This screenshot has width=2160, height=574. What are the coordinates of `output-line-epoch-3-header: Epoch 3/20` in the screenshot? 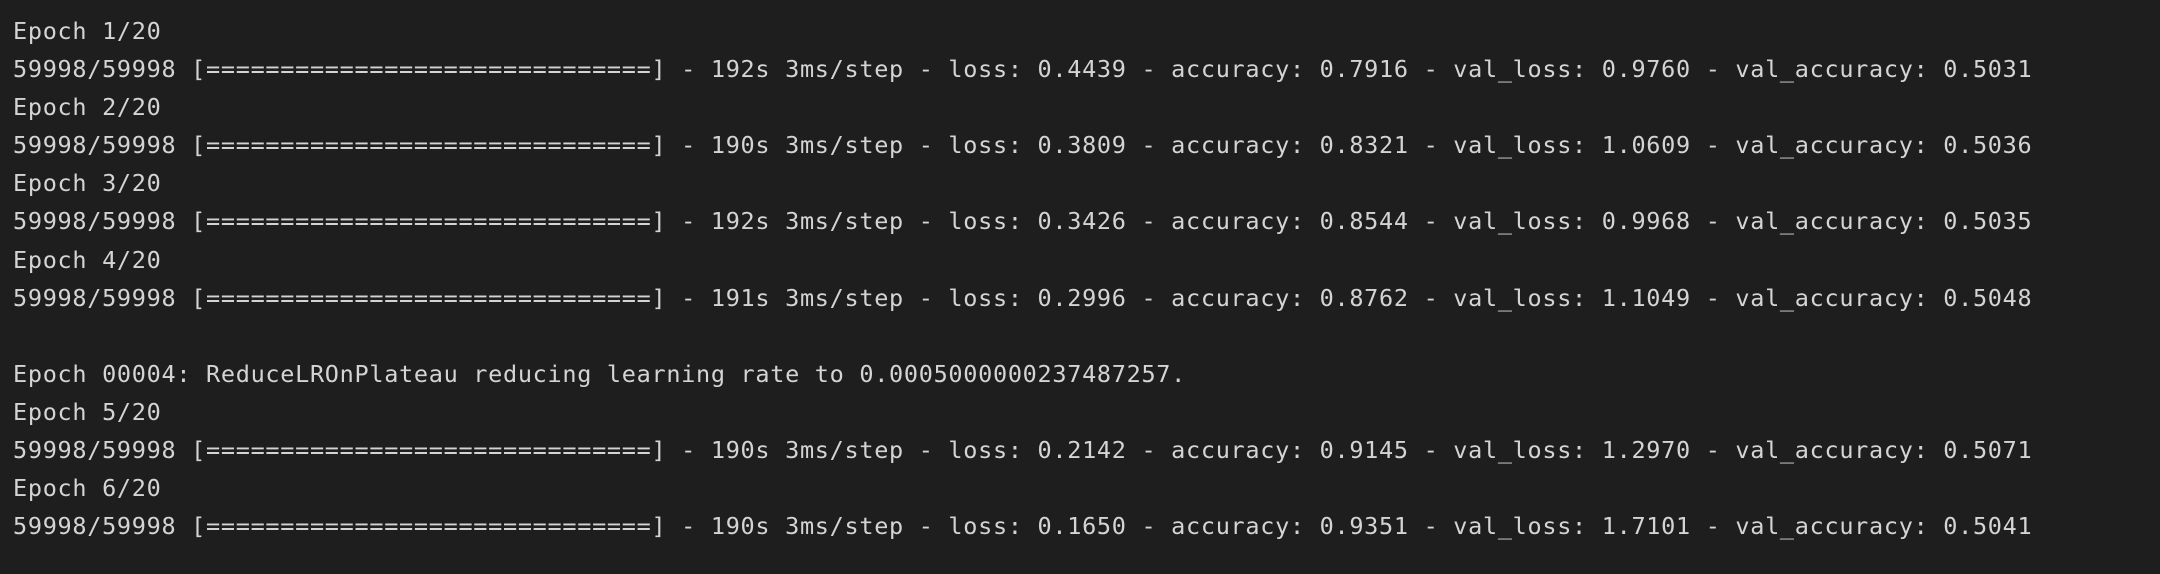 It's located at (87, 183).